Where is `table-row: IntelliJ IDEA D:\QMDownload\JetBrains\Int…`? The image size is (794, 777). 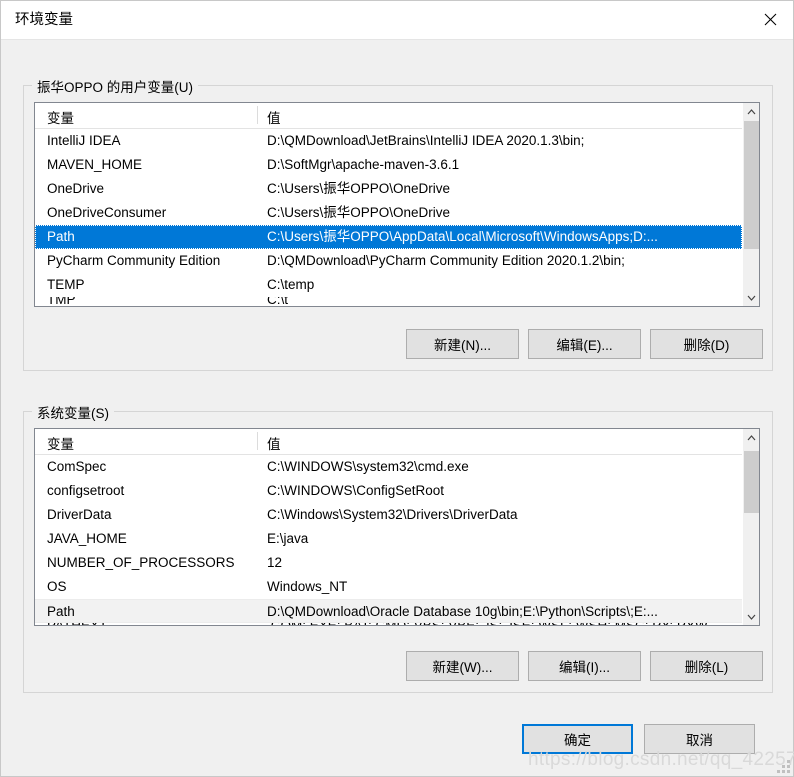 table-row: IntelliJ IDEA D:\QMDownload\JetBrains\Int… is located at coordinates (388, 141).